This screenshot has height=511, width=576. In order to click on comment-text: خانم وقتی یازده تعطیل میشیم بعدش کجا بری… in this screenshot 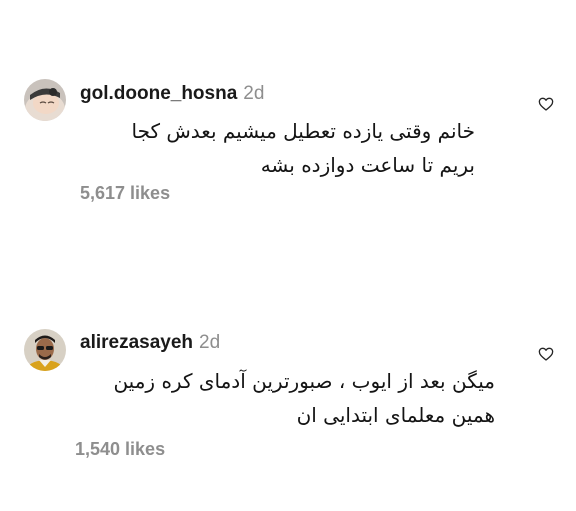, I will do `click(275, 148)`.